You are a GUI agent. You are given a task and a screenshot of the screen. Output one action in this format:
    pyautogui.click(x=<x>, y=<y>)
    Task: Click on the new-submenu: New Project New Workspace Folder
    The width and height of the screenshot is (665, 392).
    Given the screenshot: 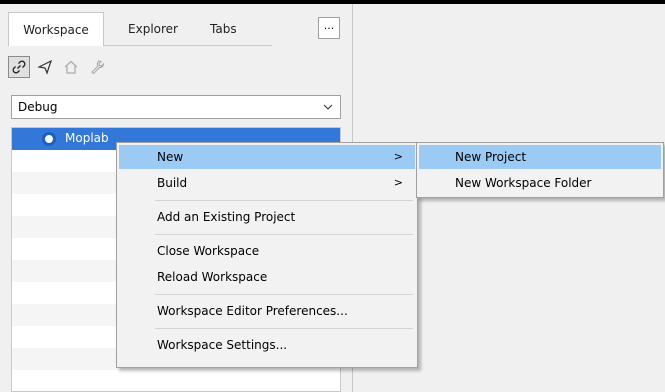 What is the action you would take?
    pyautogui.click(x=540, y=170)
    